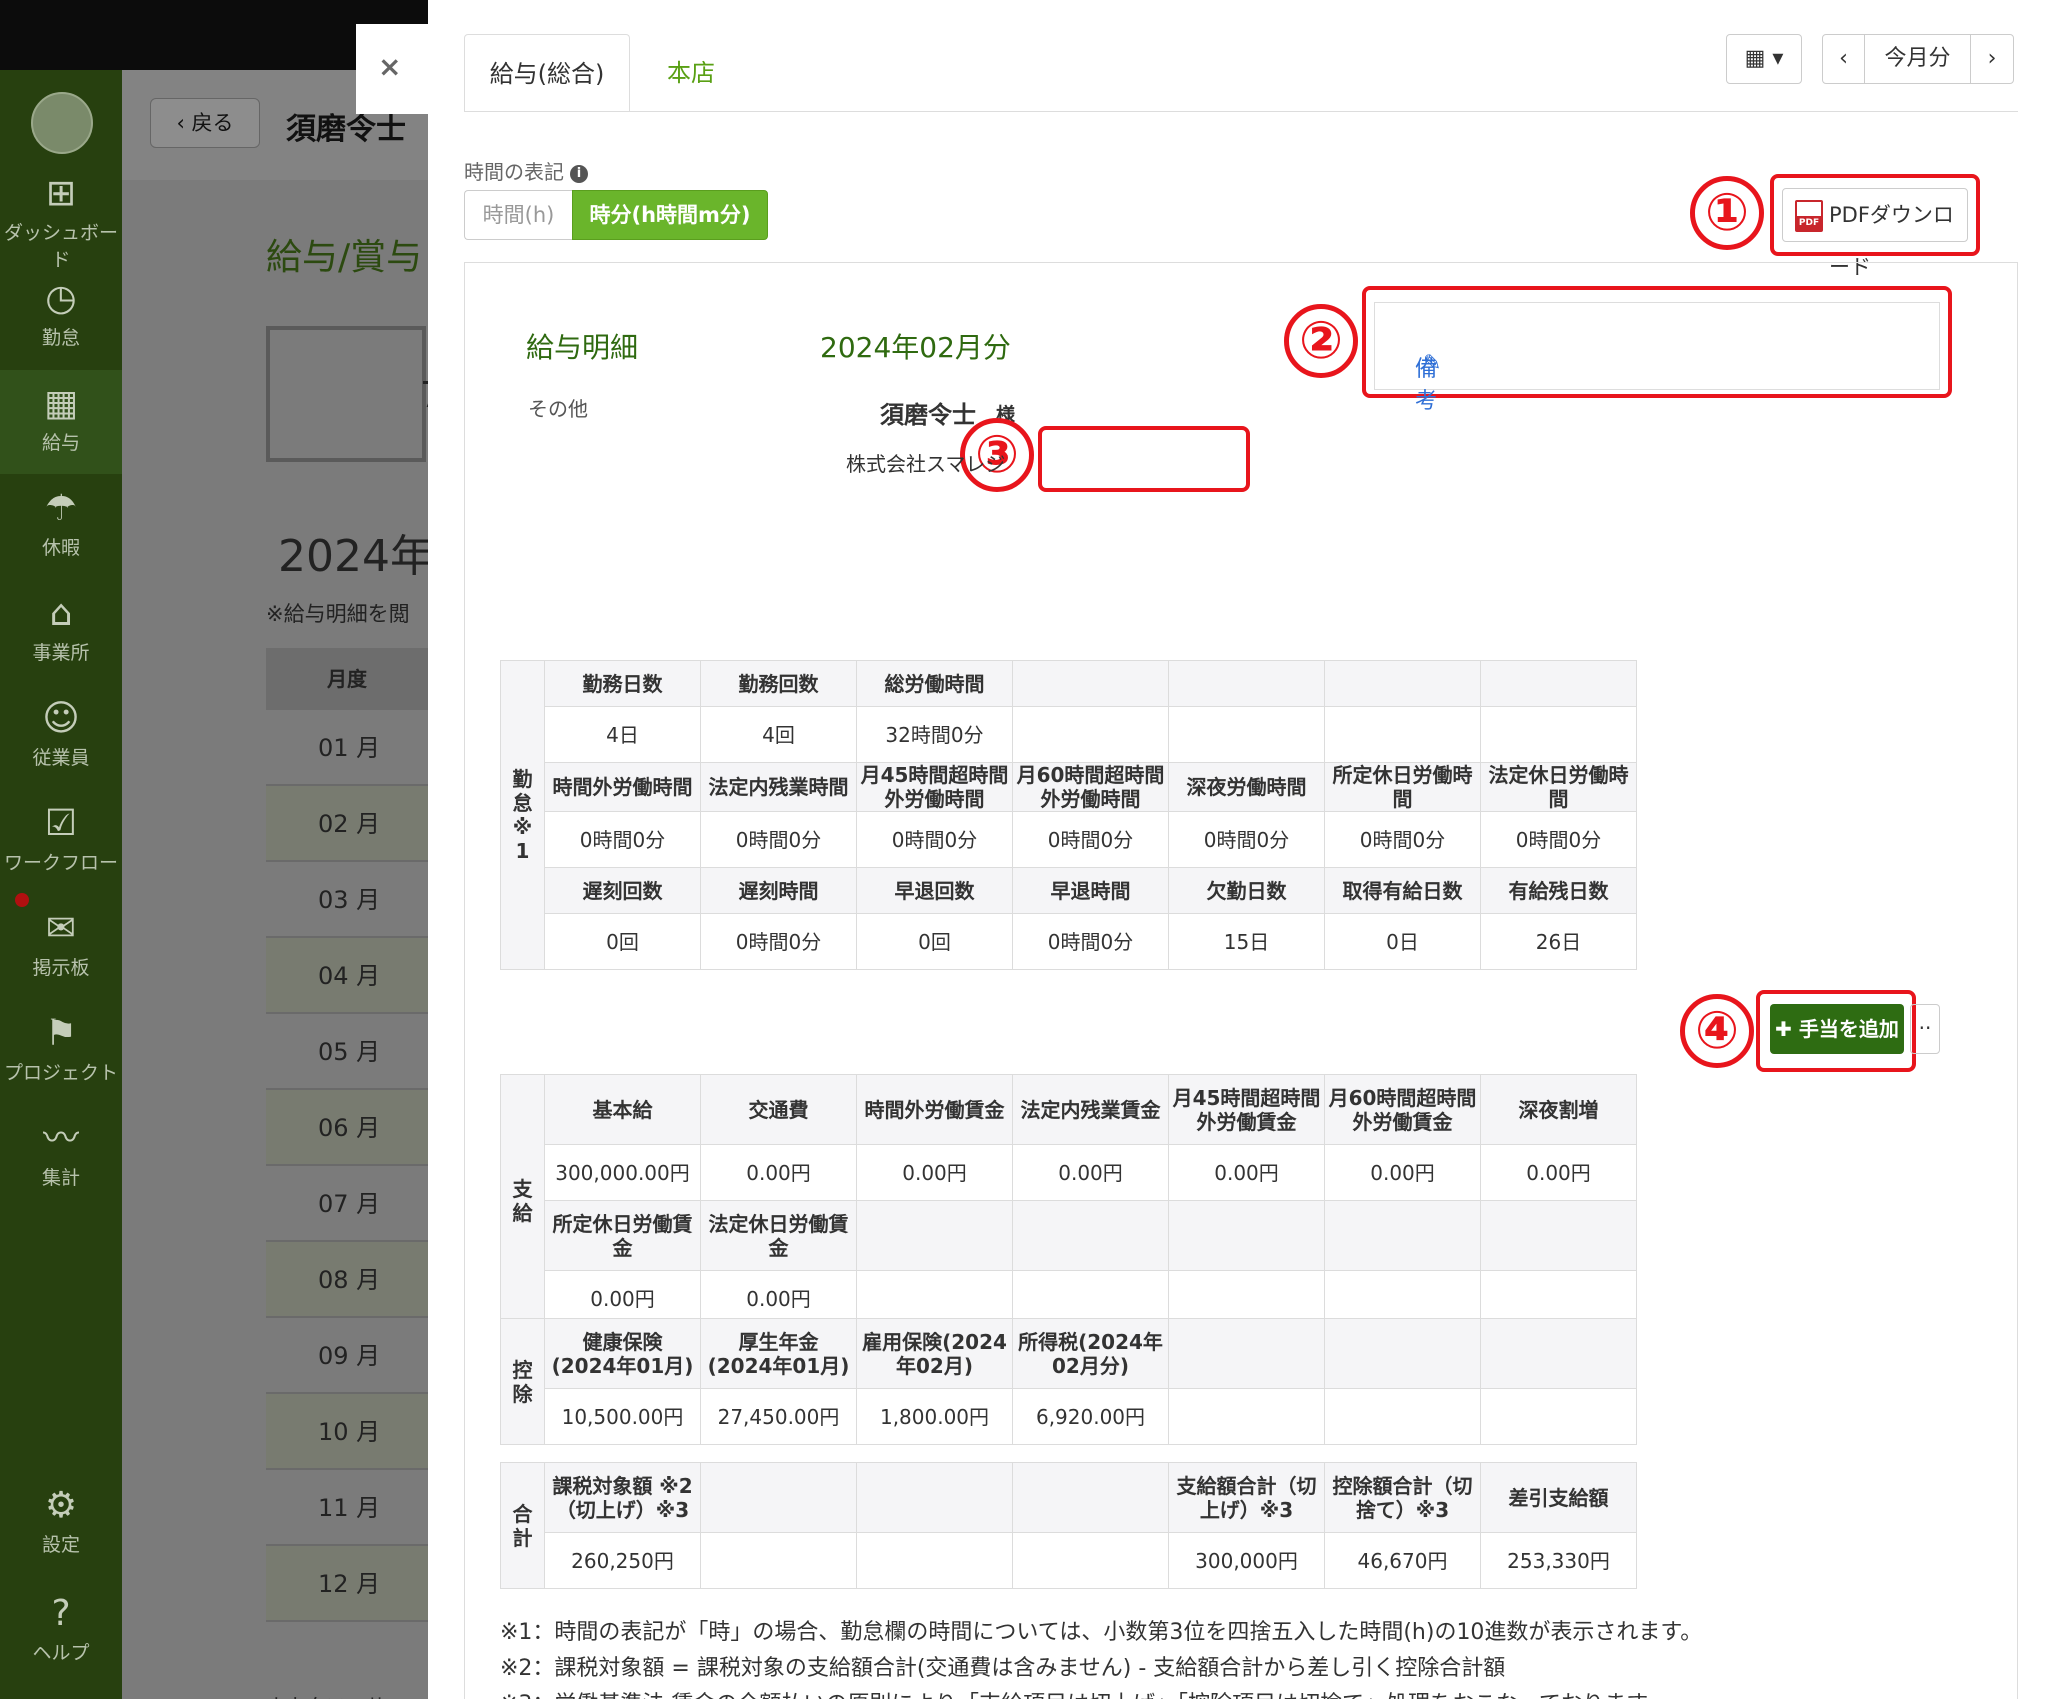 The image size is (2048, 1699). I want to click on sidebar-item-2: ▦ 給与, so click(61, 422).